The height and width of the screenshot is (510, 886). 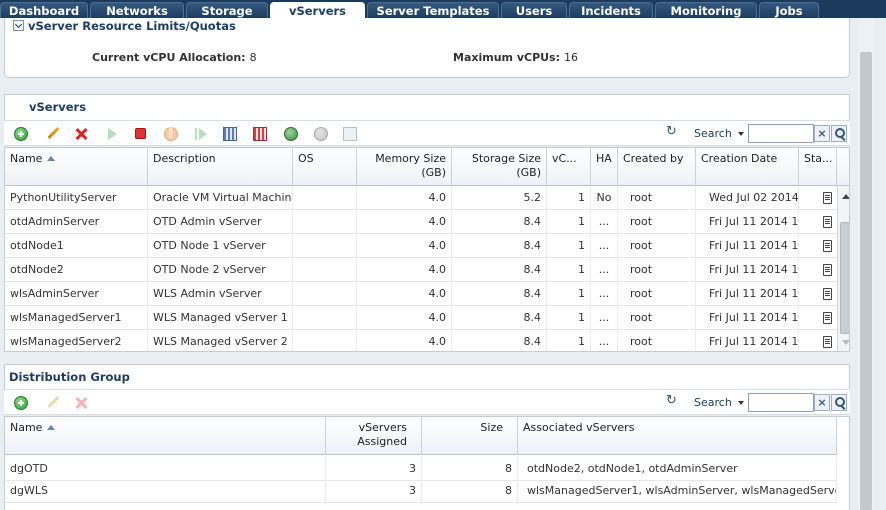 I want to click on edit-vserver-icon, so click(x=53, y=134).